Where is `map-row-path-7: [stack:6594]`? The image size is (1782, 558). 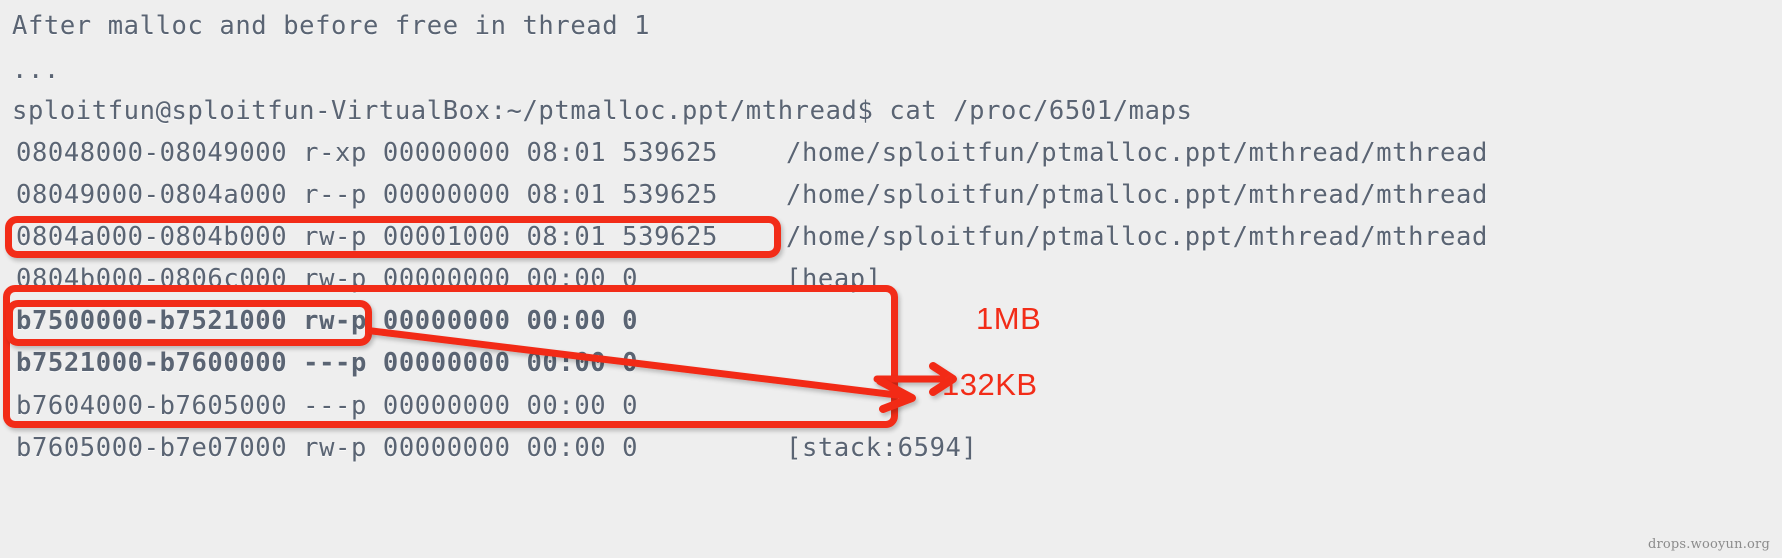 map-row-path-7: [stack:6594] is located at coordinates (882, 448).